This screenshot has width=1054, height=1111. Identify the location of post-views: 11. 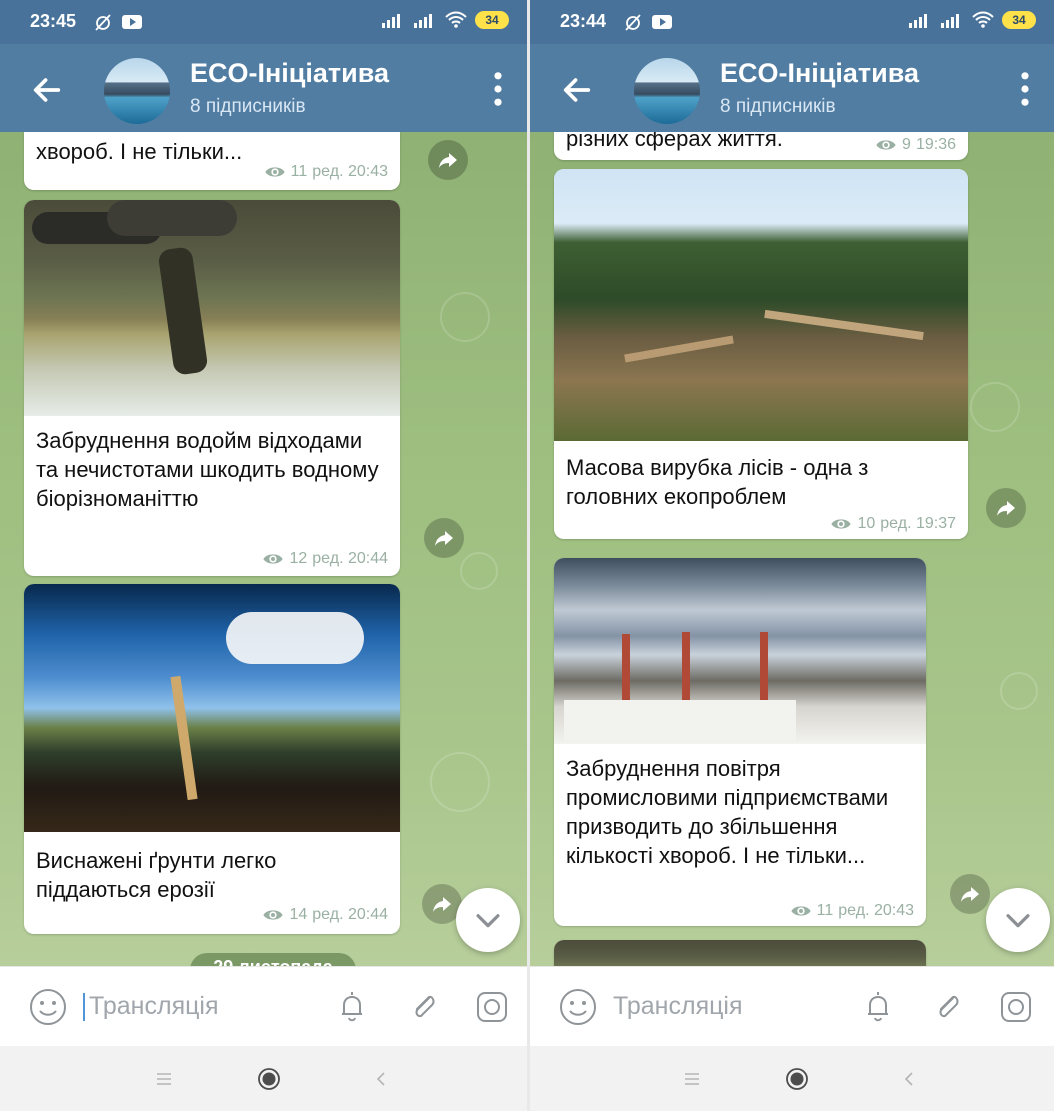
(299, 171).